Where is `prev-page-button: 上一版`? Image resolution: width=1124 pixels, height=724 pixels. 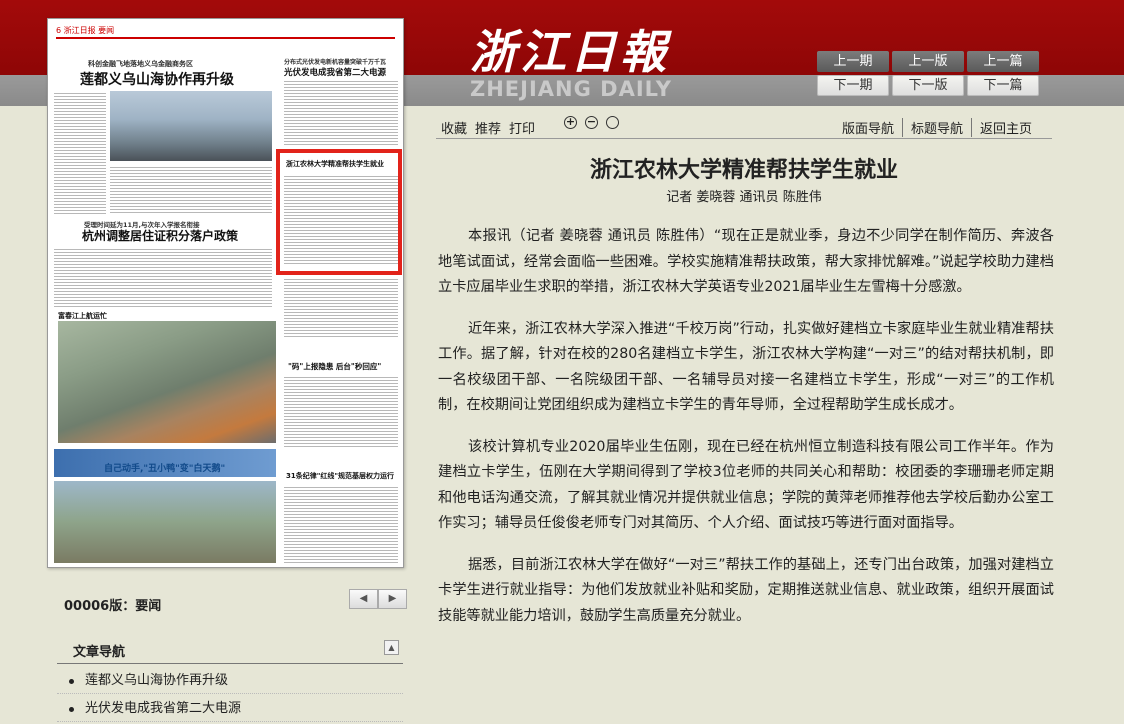
prev-page-button: 上一版 is located at coordinates (928, 61).